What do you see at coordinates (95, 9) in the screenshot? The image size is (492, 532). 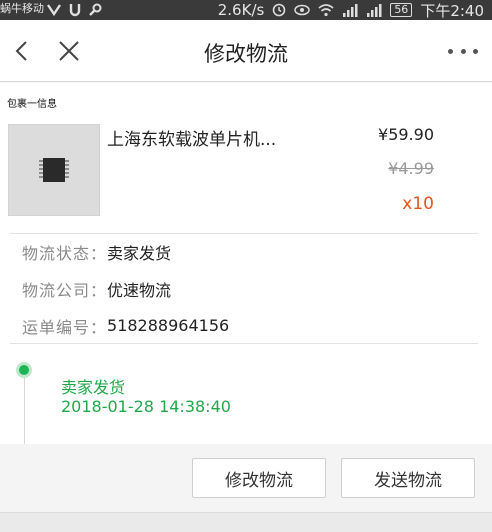 I see `wrench-icon` at bounding box center [95, 9].